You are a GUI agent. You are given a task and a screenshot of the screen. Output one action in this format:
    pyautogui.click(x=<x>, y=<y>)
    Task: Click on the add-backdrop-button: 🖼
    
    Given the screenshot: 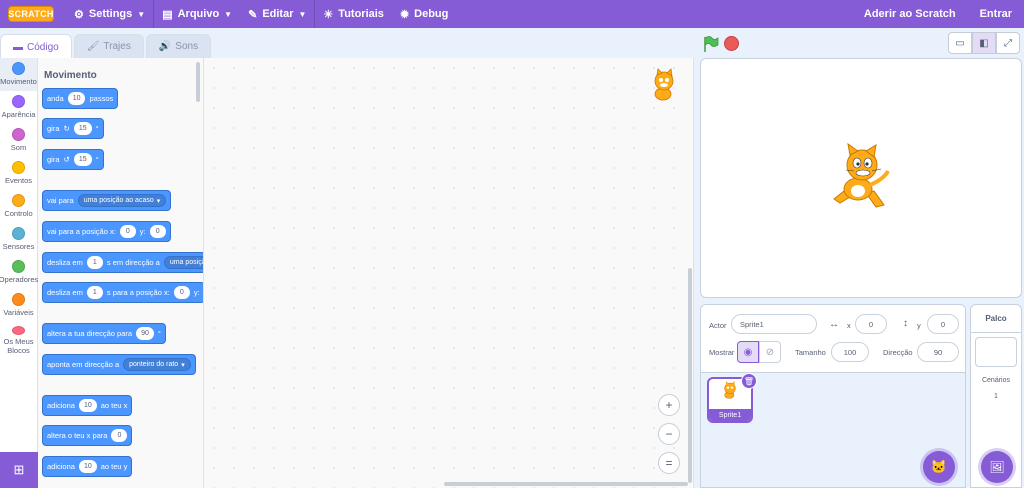 What is the action you would take?
    pyautogui.click(x=997, y=467)
    